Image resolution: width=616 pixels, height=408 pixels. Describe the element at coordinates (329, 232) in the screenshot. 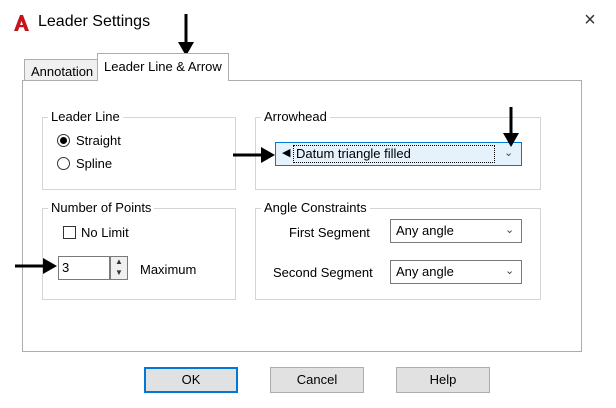

I see `first-segment-label: First Segment` at that location.